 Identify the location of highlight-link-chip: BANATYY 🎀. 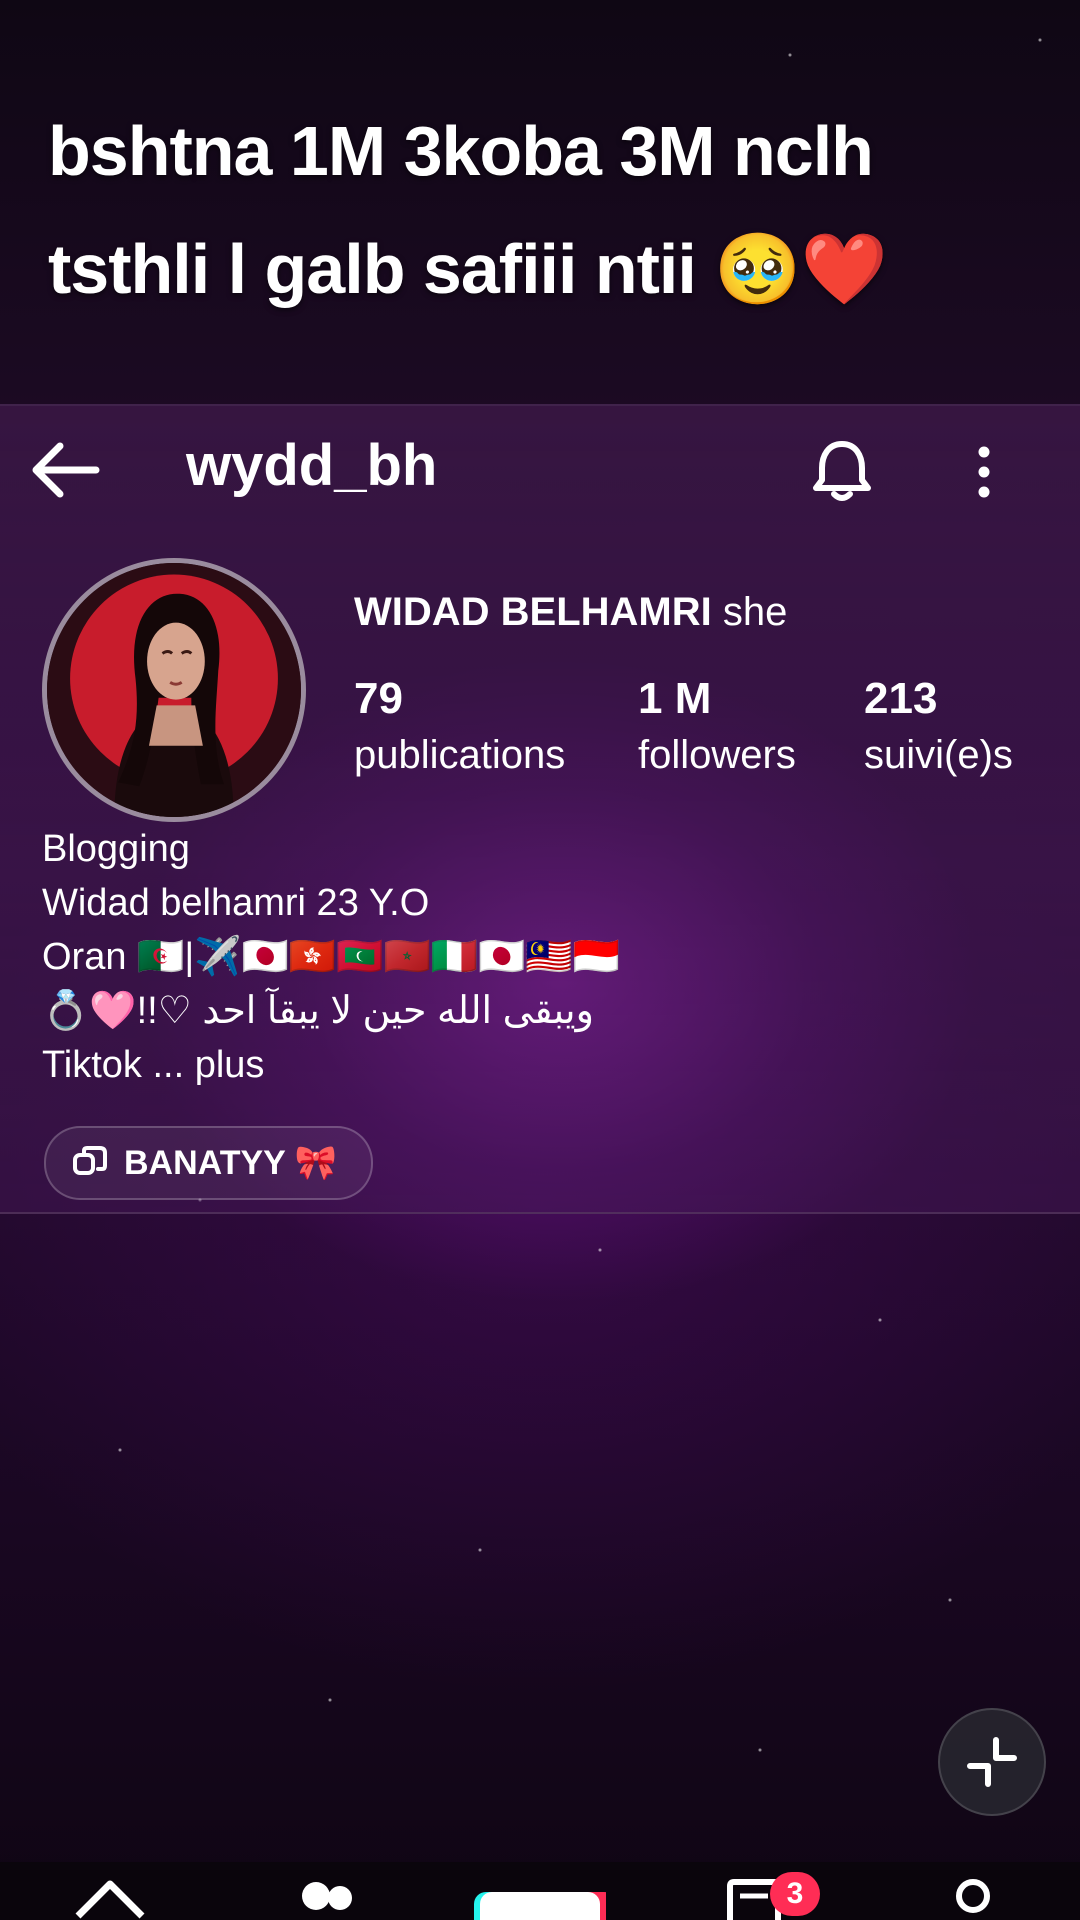
(208, 1163).